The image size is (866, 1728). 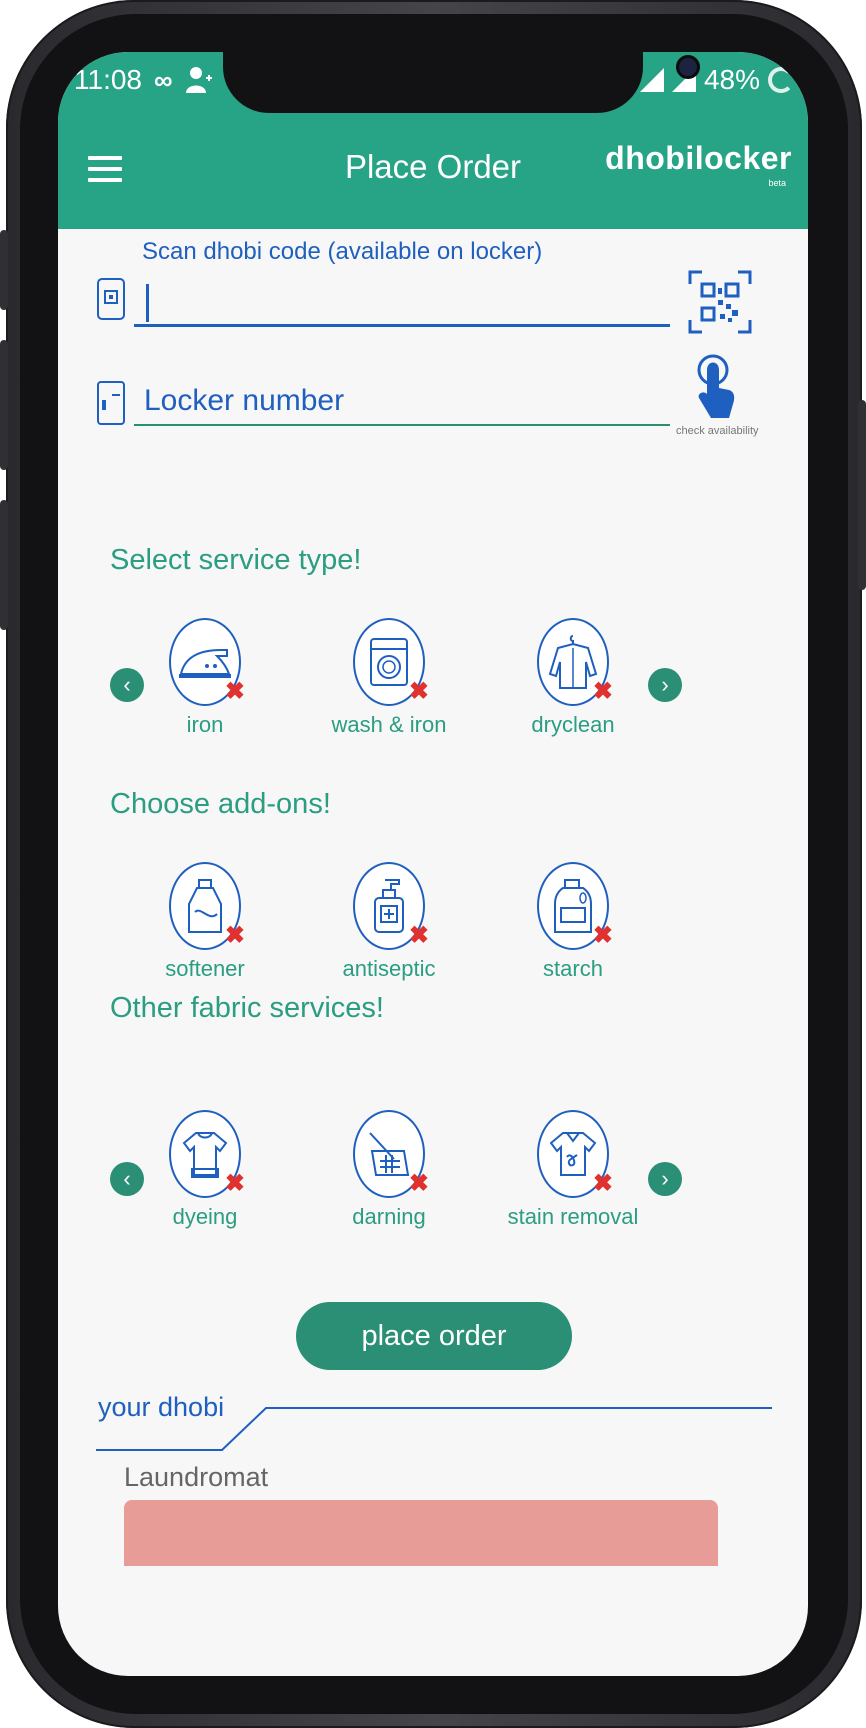 I want to click on place-order-button: place order, so click(x=434, y=1336).